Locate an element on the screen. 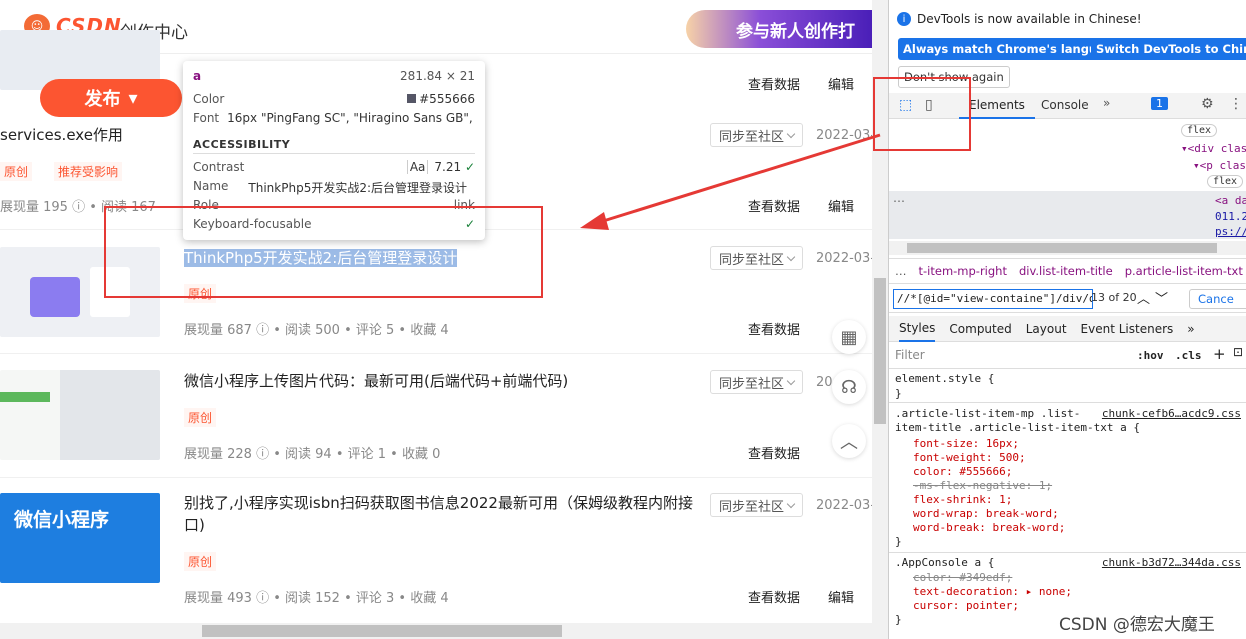  toggle-sidebar-icon: ⊡ is located at coordinates (1238, 352).